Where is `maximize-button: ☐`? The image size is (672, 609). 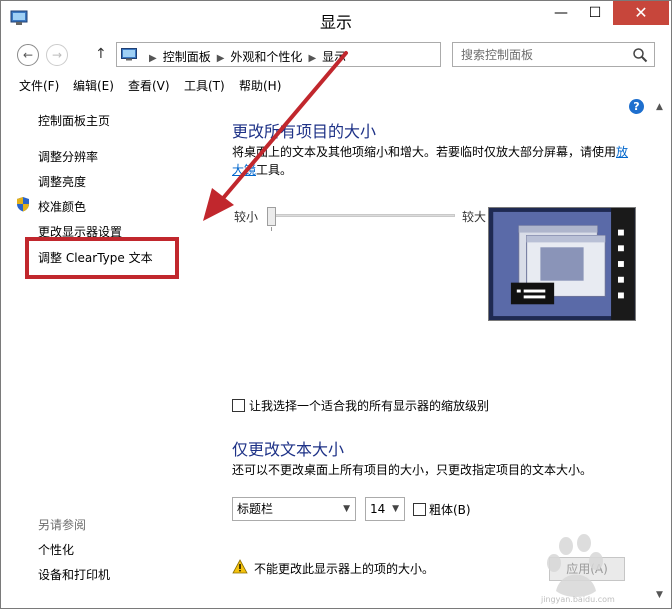
maximize-button: ☐ is located at coordinates (595, 13).